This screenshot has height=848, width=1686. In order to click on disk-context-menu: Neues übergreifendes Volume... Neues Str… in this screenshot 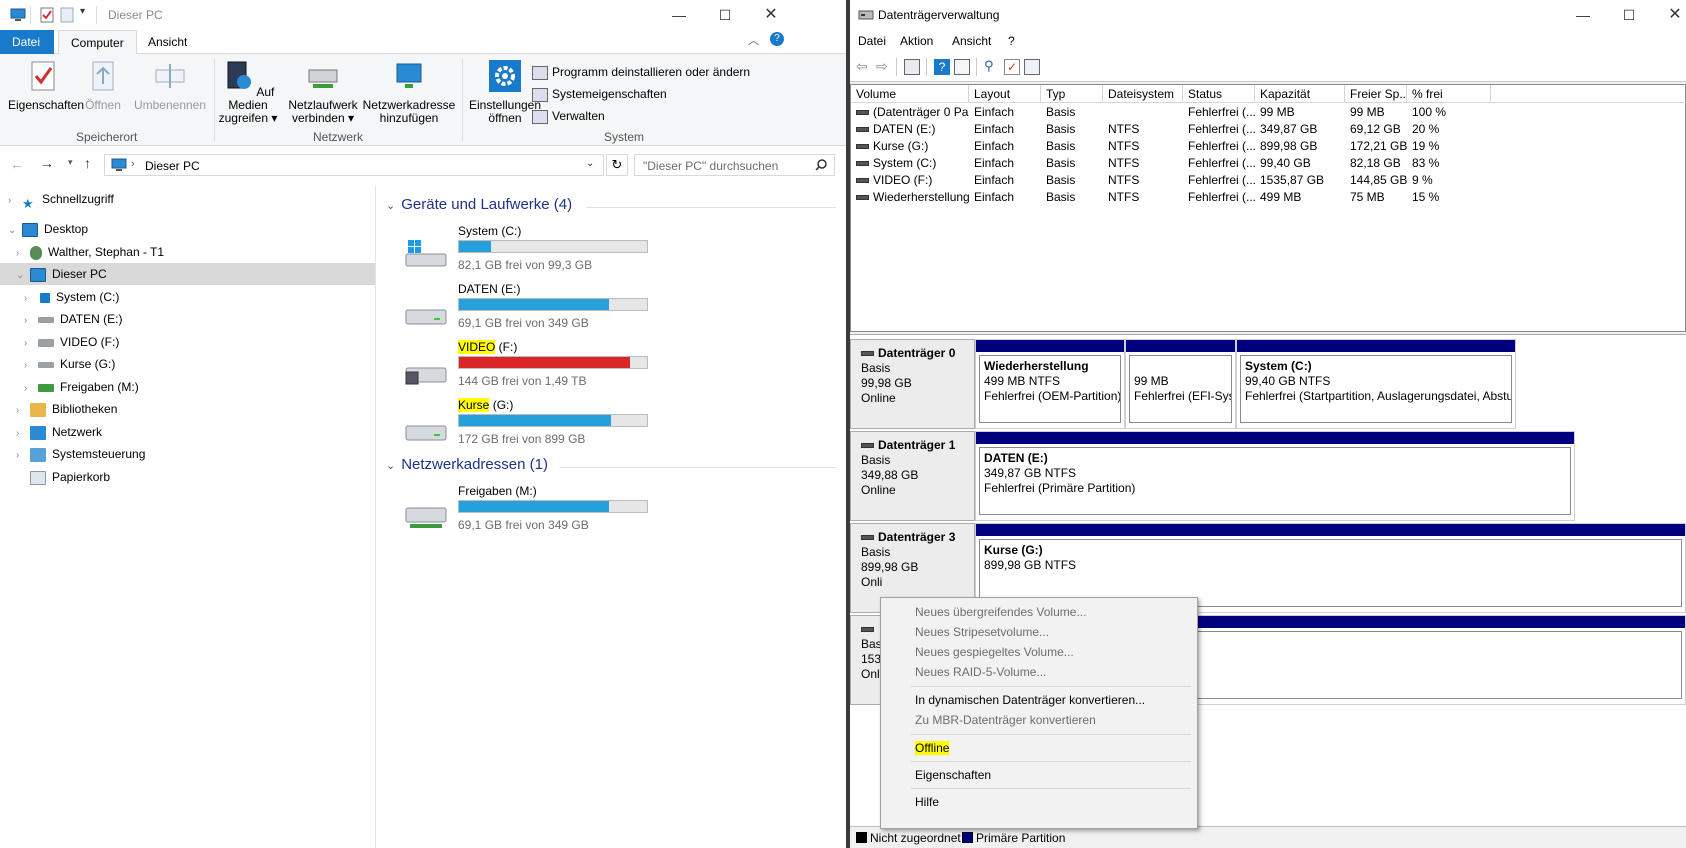, I will do `click(1039, 713)`.